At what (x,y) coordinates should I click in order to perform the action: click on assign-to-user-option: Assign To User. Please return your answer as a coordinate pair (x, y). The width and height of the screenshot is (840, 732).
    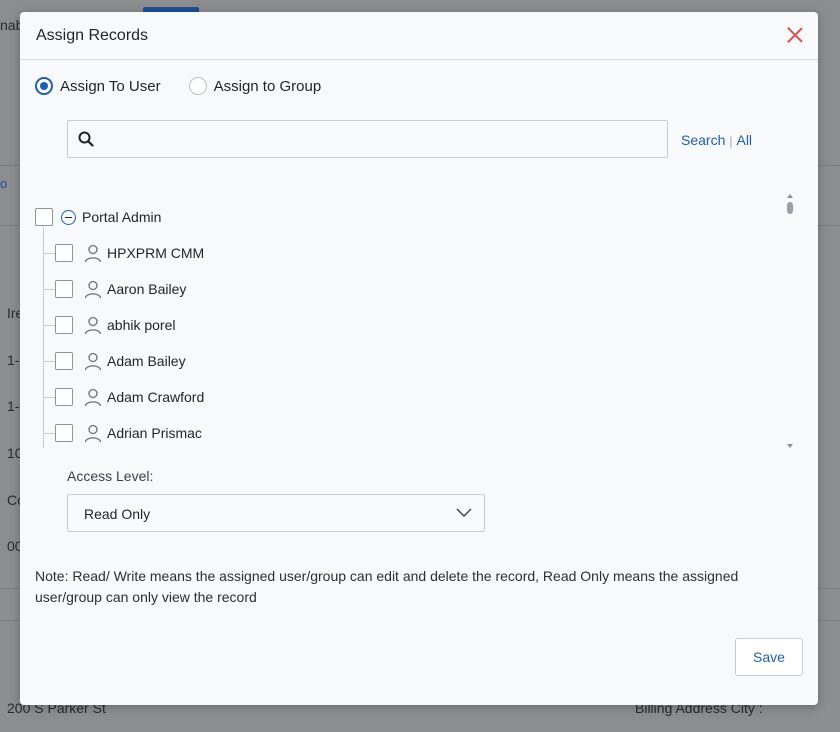
    Looking at the image, I should click on (98, 86).